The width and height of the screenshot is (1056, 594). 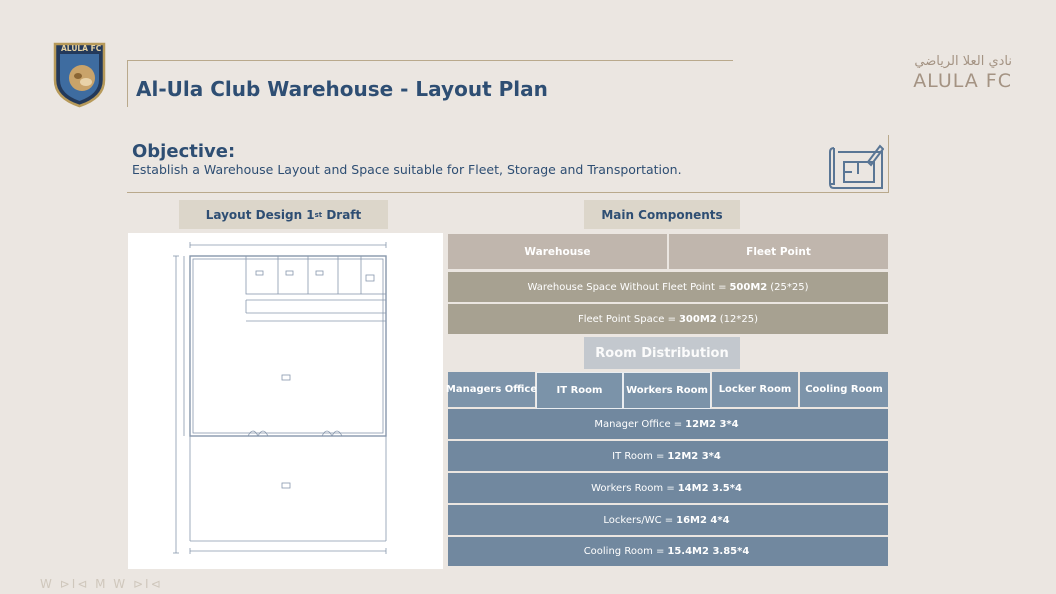 What do you see at coordinates (755, 389) in the screenshot?
I see `locker-room-header: Locker Room` at bounding box center [755, 389].